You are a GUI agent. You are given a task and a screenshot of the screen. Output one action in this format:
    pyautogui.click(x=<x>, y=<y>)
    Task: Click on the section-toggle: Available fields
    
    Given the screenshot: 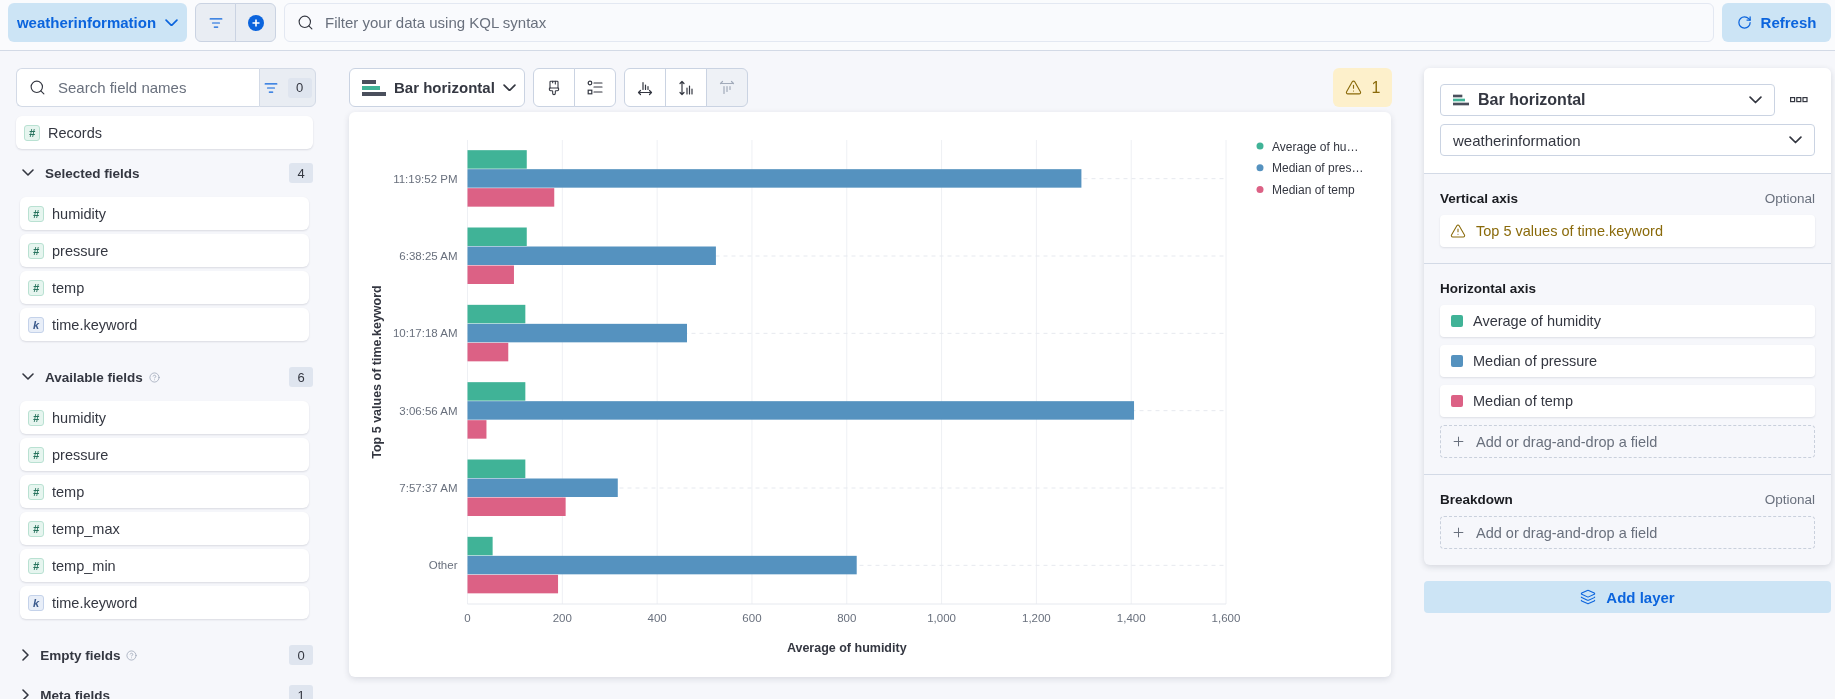 What is the action you would take?
    pyautogui.click(x=82, y=377)
    